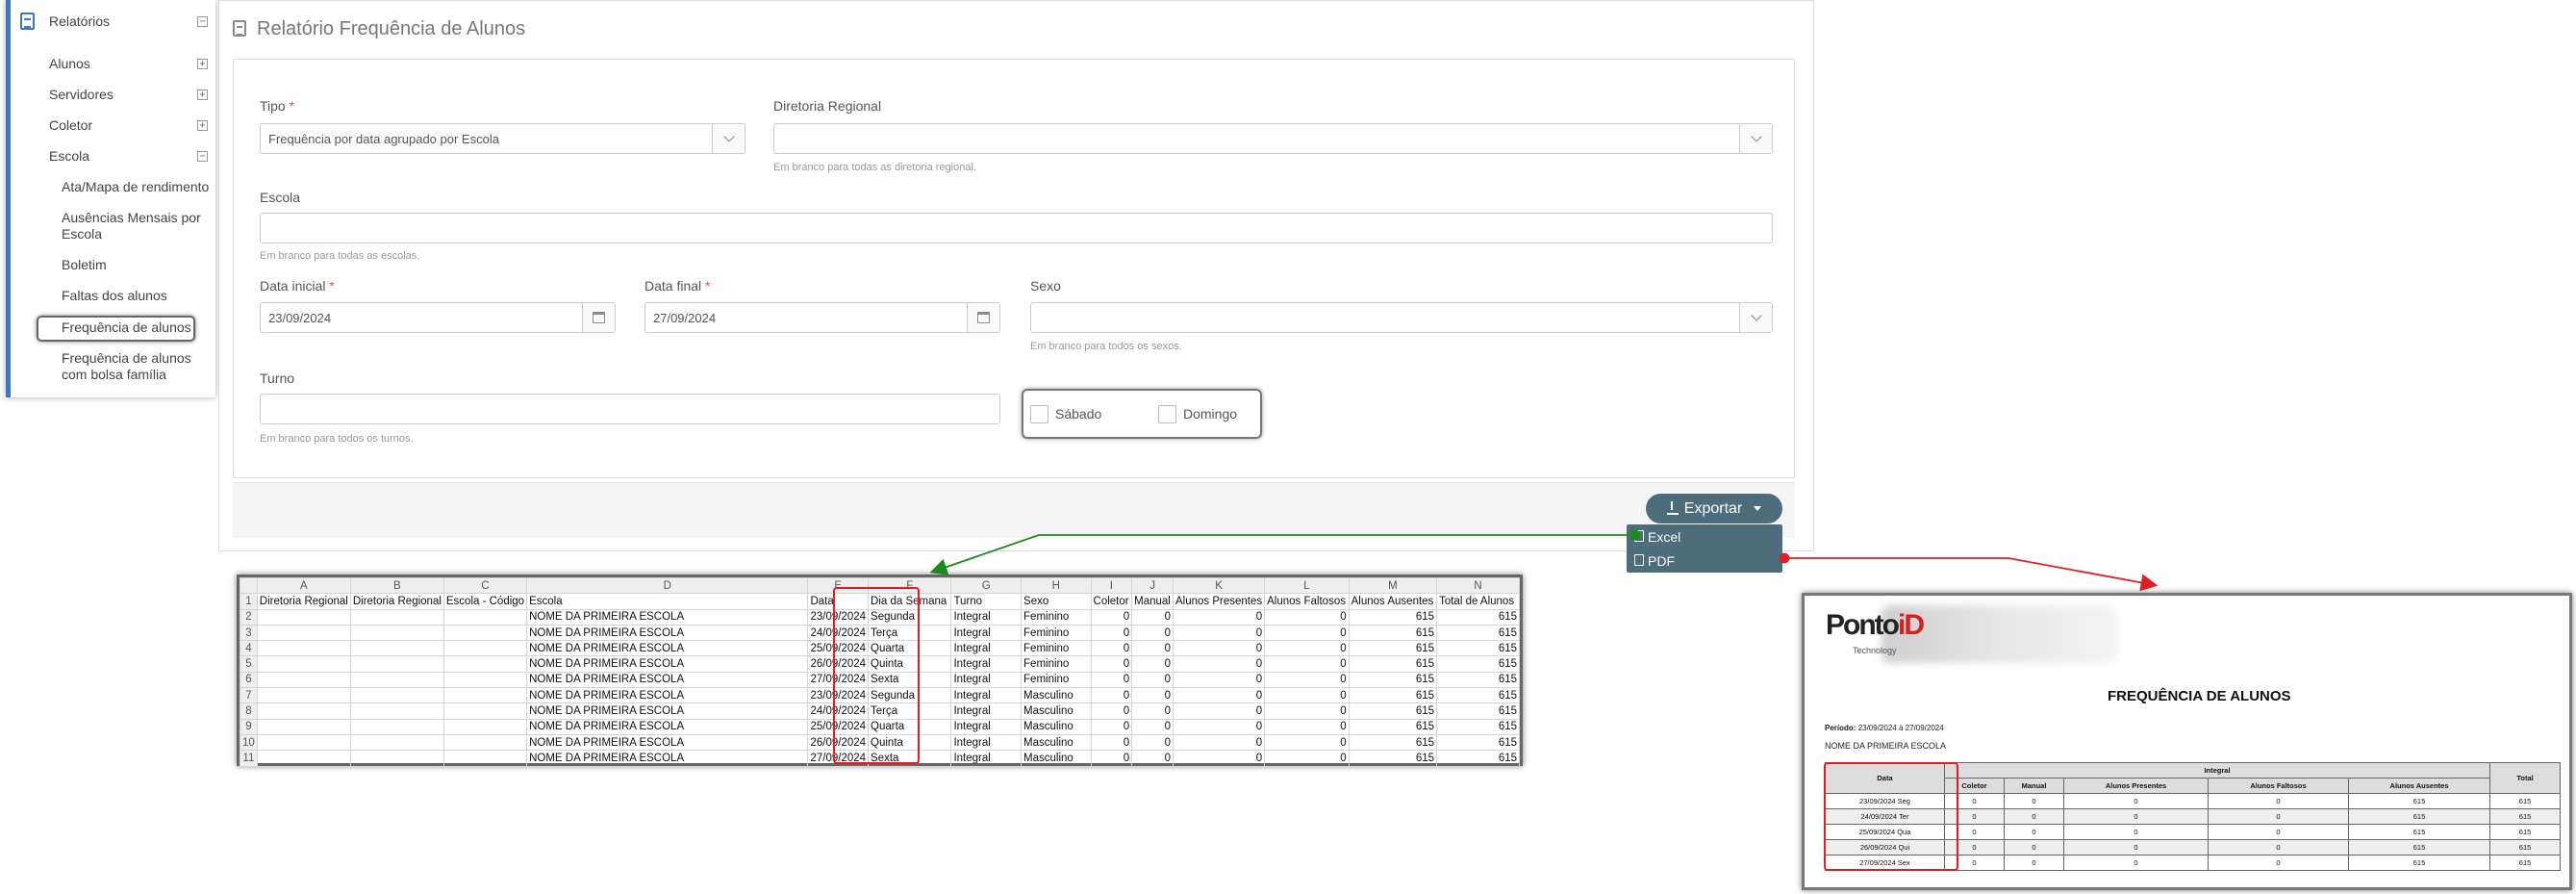 Image resolution: width=2576 pixels, height=894 pixels. Describe the element at coordinates (1285, 552) in the screenshot. I see `arrow-excel` at that location.